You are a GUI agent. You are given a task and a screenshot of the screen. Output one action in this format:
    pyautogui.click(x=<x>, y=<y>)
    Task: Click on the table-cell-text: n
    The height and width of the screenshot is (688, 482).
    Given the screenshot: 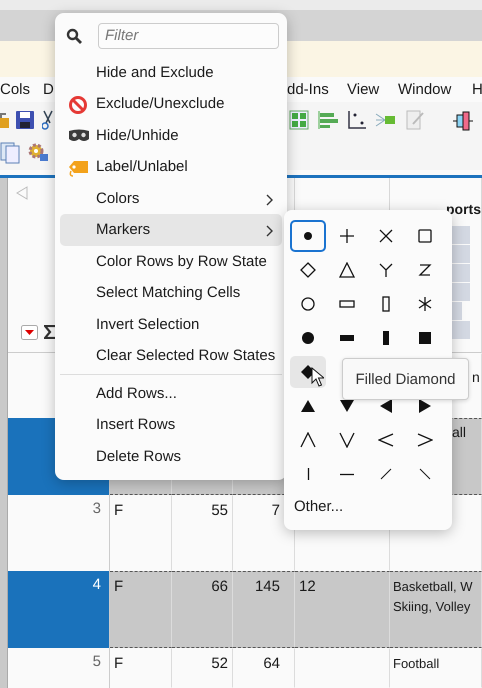 What is the action you would take?
    pyautogui.click(x=476, y=377)
    